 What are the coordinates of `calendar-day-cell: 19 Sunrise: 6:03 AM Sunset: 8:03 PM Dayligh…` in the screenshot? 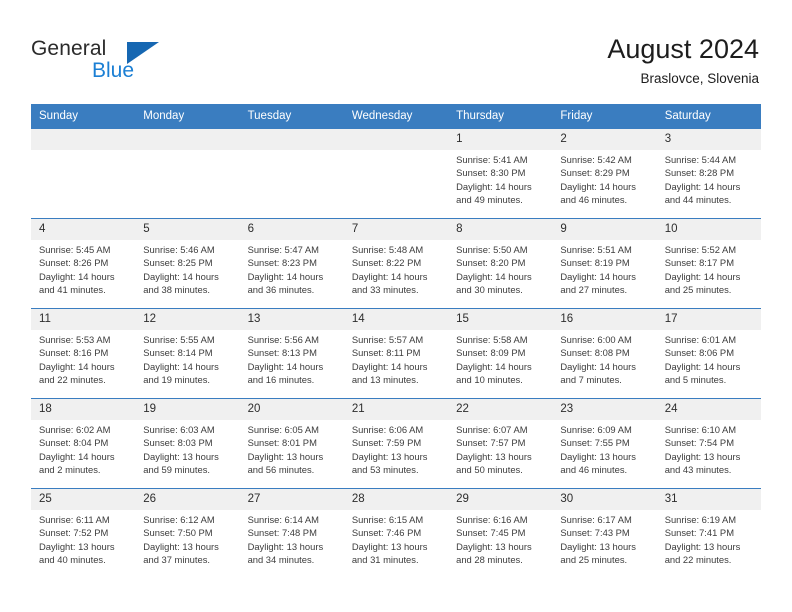 It's located at (187, 443).